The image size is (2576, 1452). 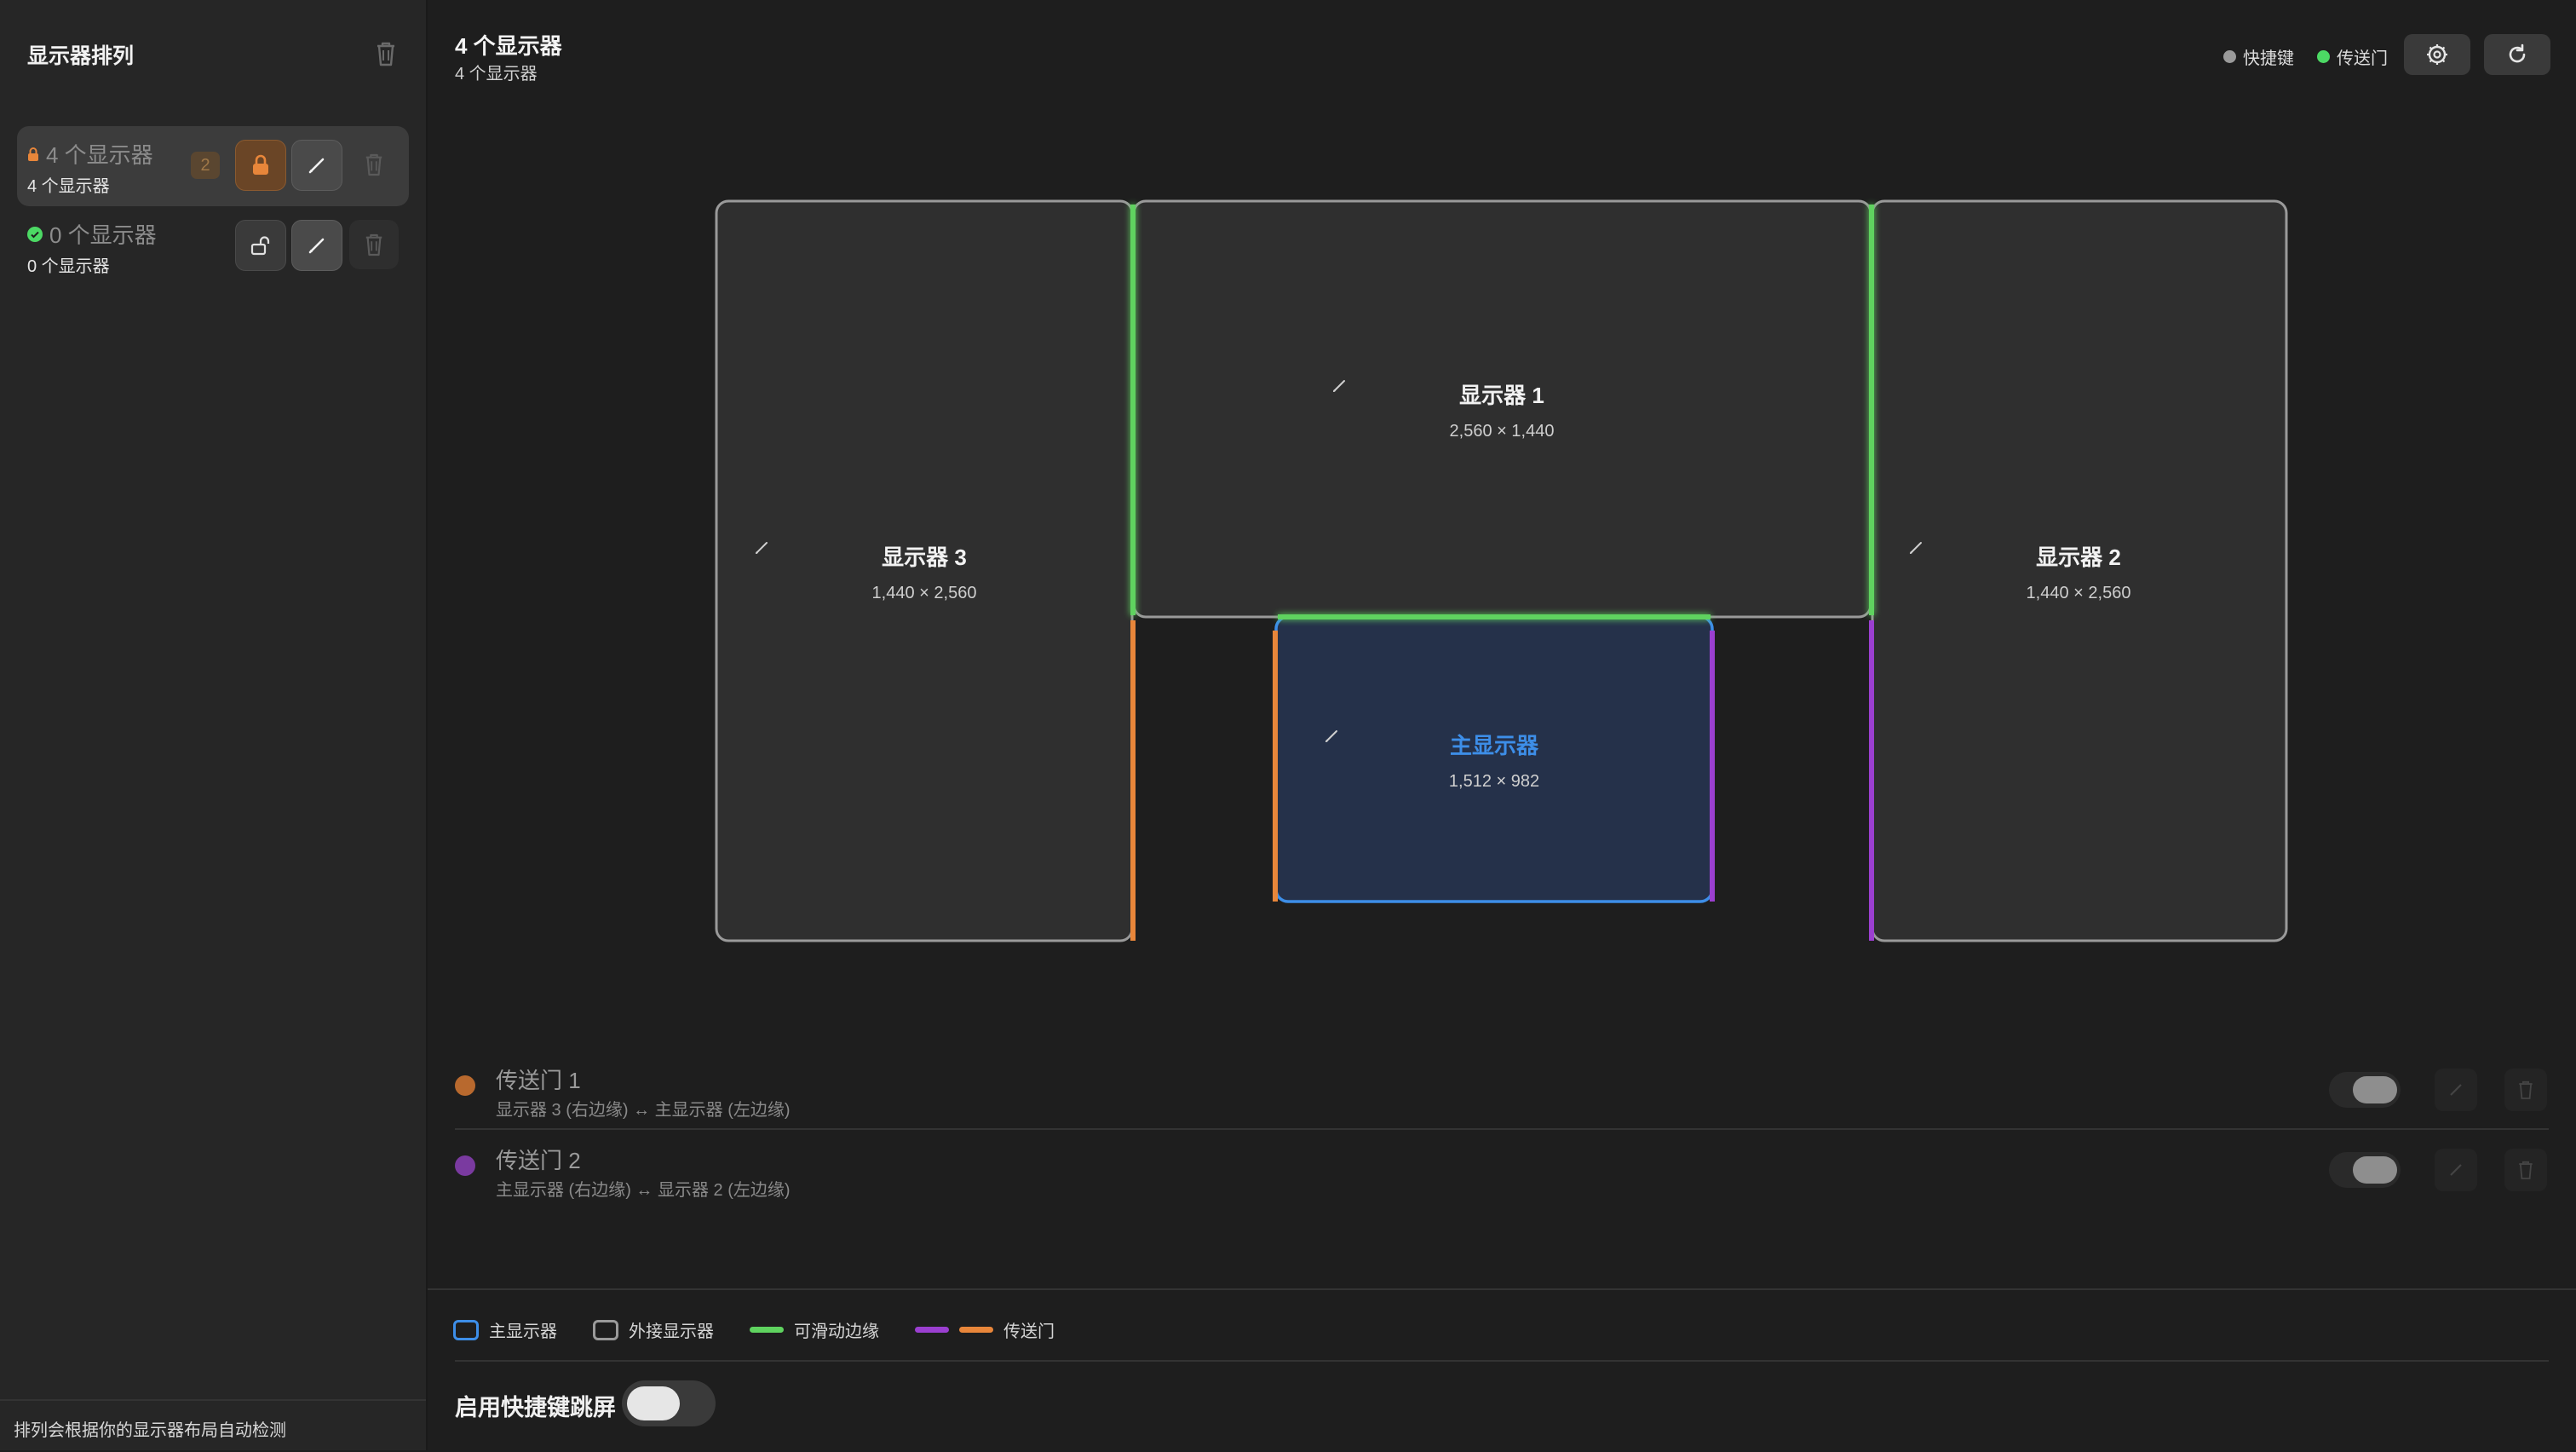 I want to click on monitor-main-label: 主显示器 1,512 × 982, so click(x=1495, y=761).